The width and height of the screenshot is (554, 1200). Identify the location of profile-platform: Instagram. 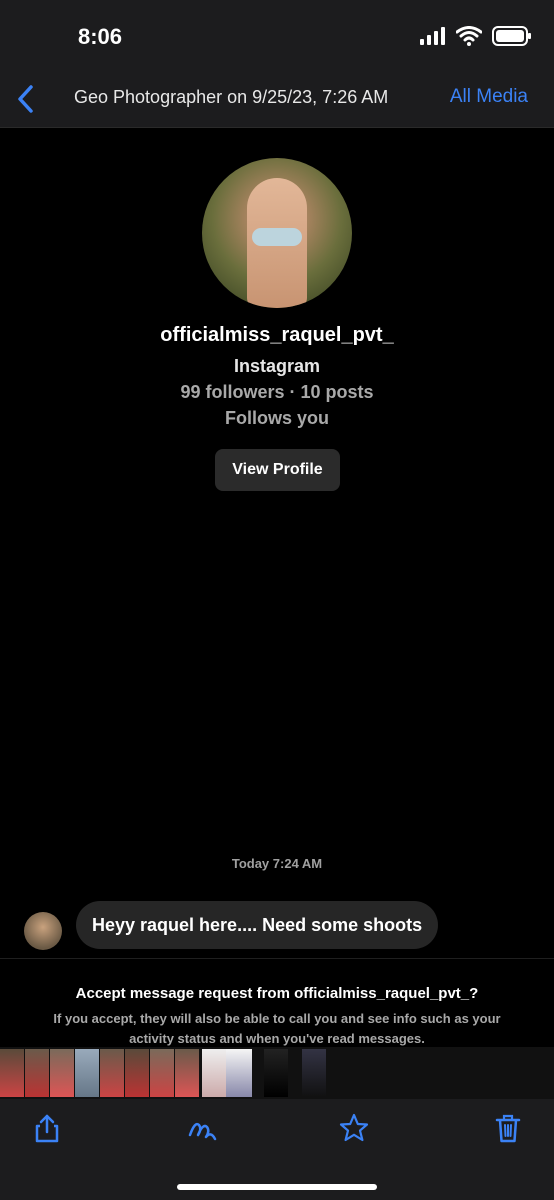
(277, 366).